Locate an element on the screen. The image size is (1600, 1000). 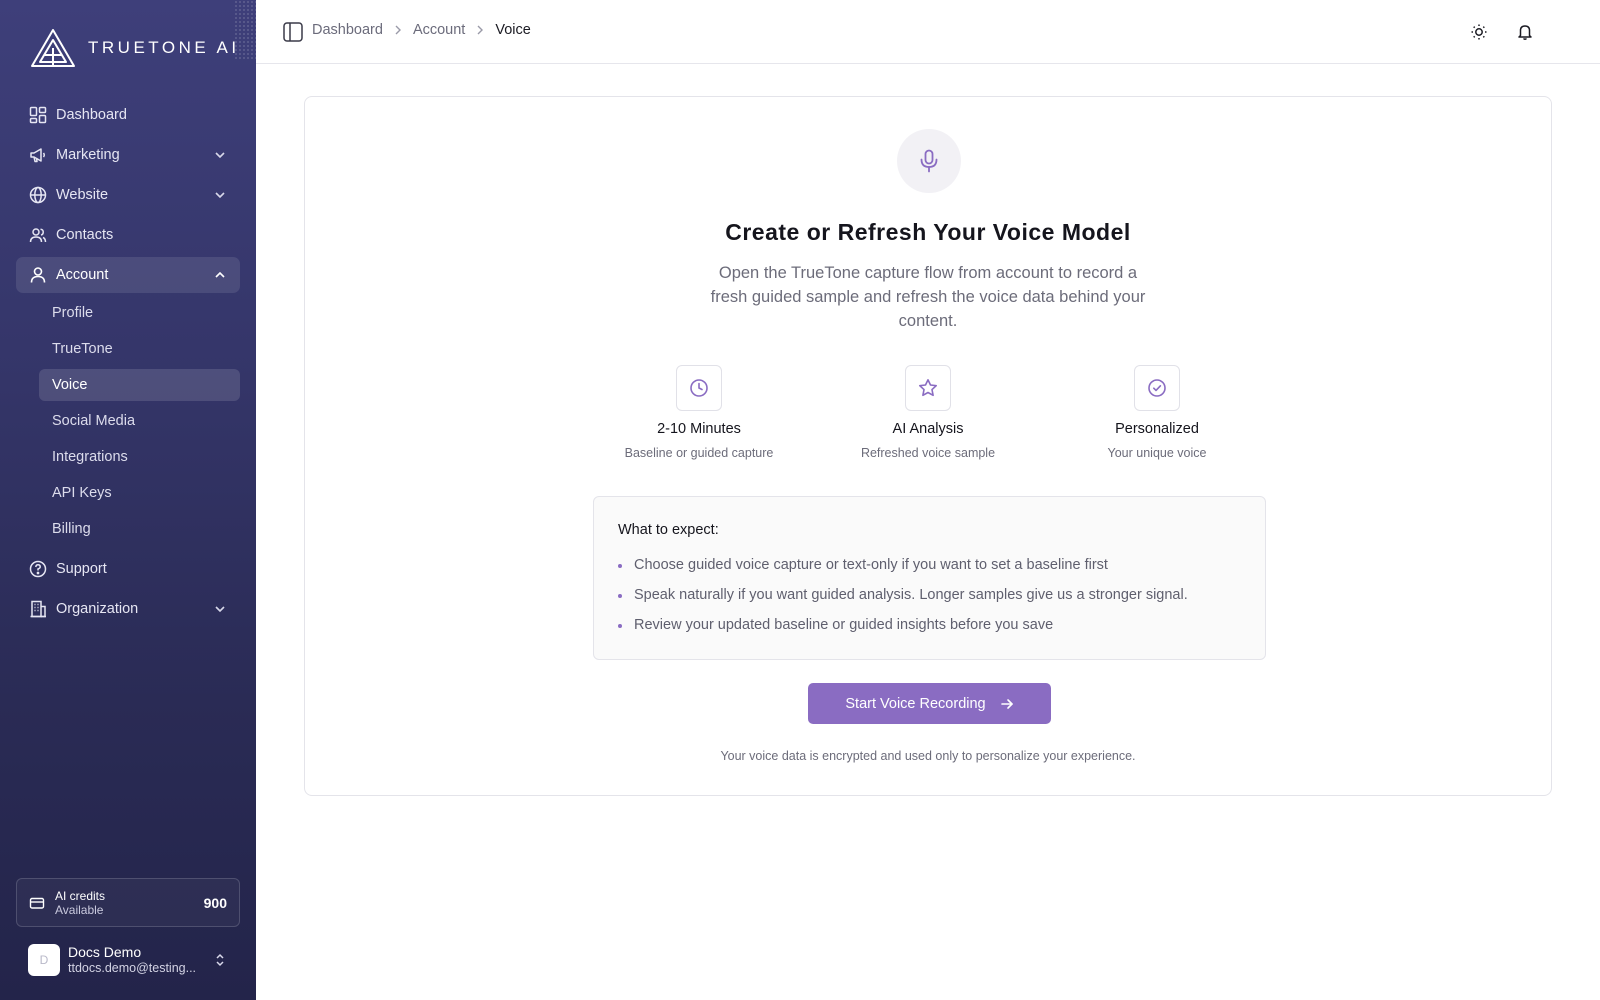
help-circle-icon is located at coordinates (38, 569).